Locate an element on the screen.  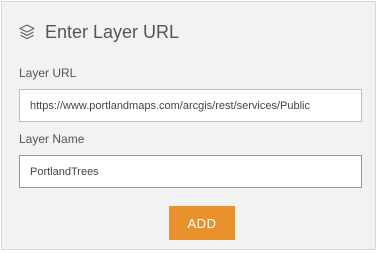
layer-name-label: Layer Name is located at coordinates (52, 139).